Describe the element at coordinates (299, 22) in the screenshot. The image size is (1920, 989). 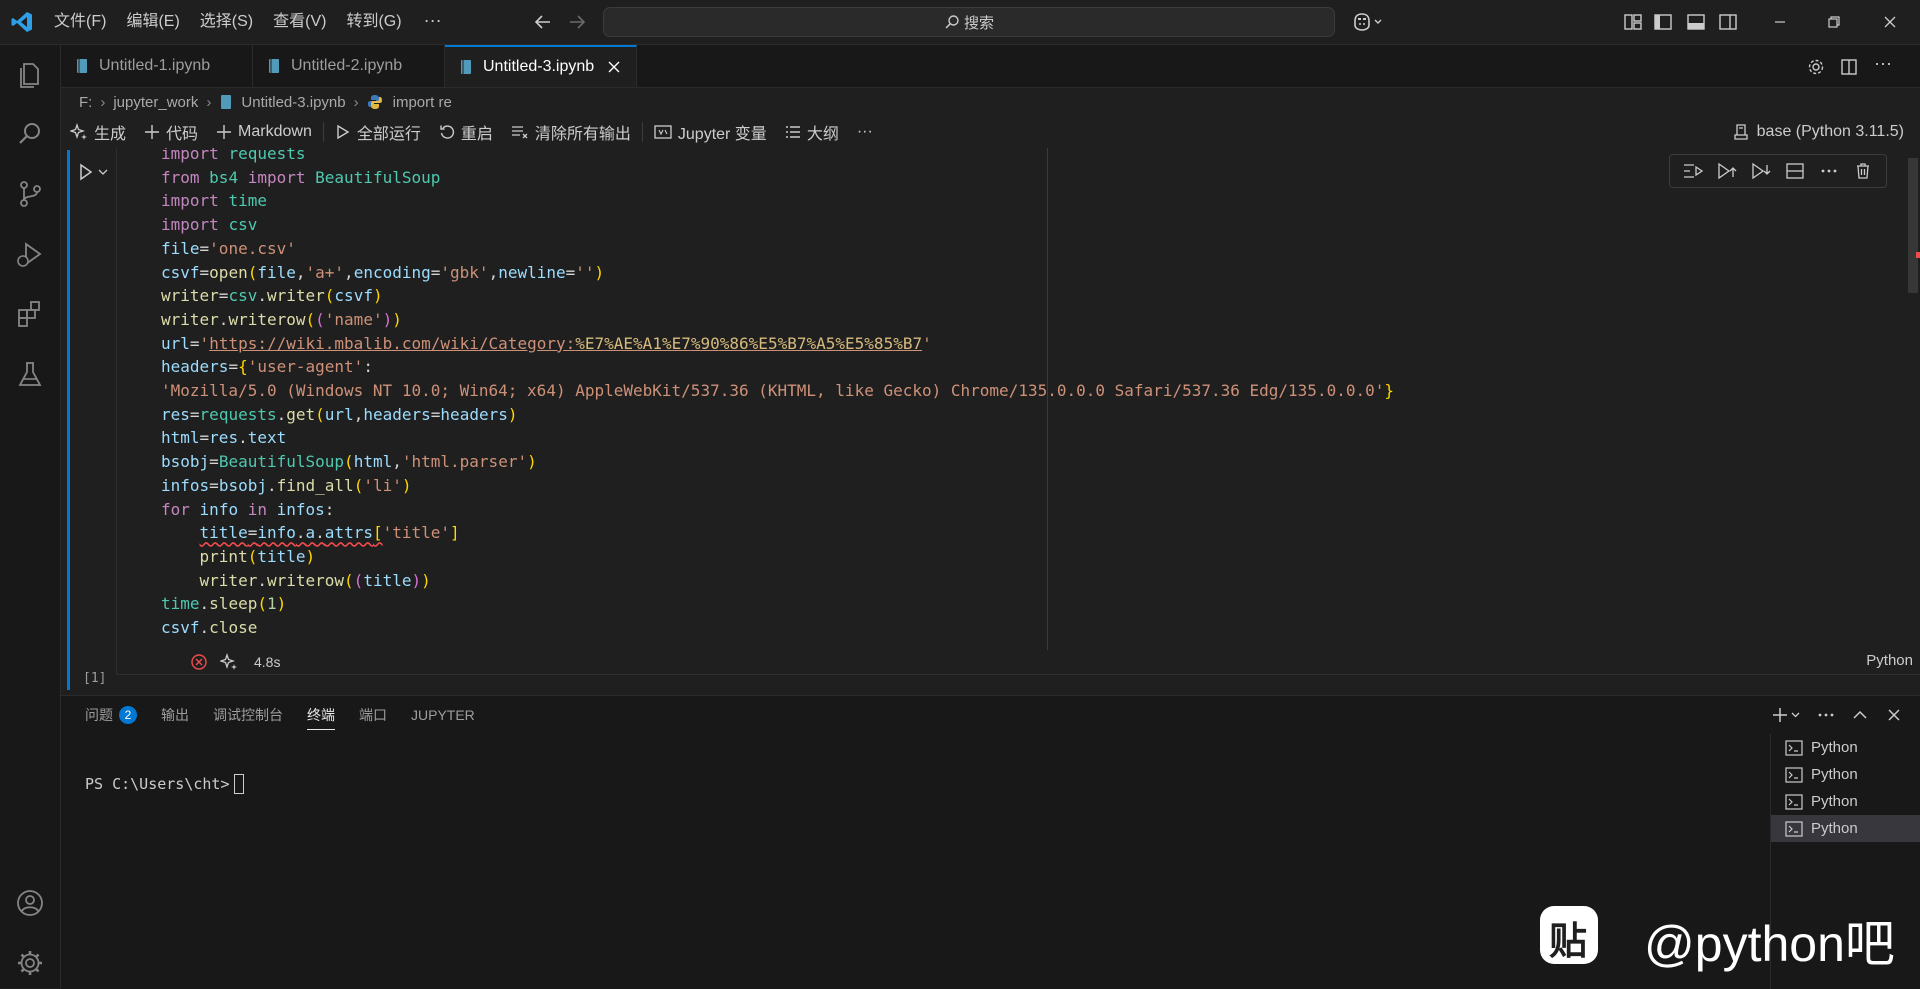
I see `menu-view: 查看(V)` at that location.